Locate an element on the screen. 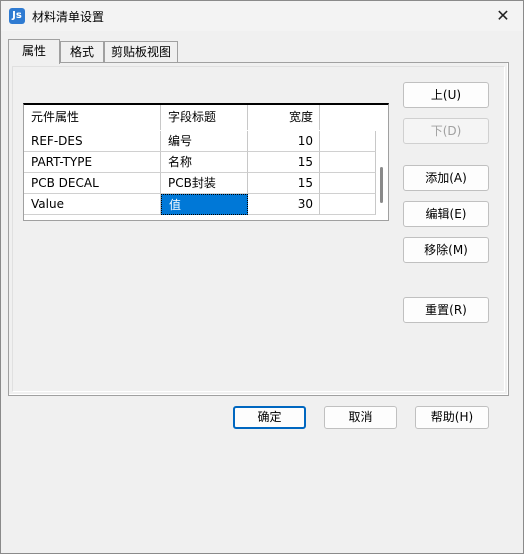  app-icon: Js is located at coordinates (17, 16).